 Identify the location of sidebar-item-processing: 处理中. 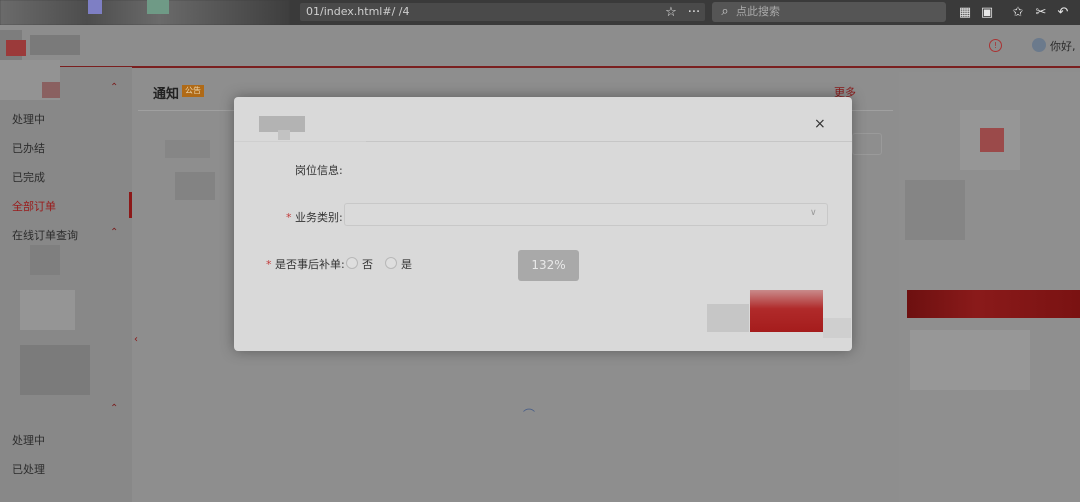
(28, 119).